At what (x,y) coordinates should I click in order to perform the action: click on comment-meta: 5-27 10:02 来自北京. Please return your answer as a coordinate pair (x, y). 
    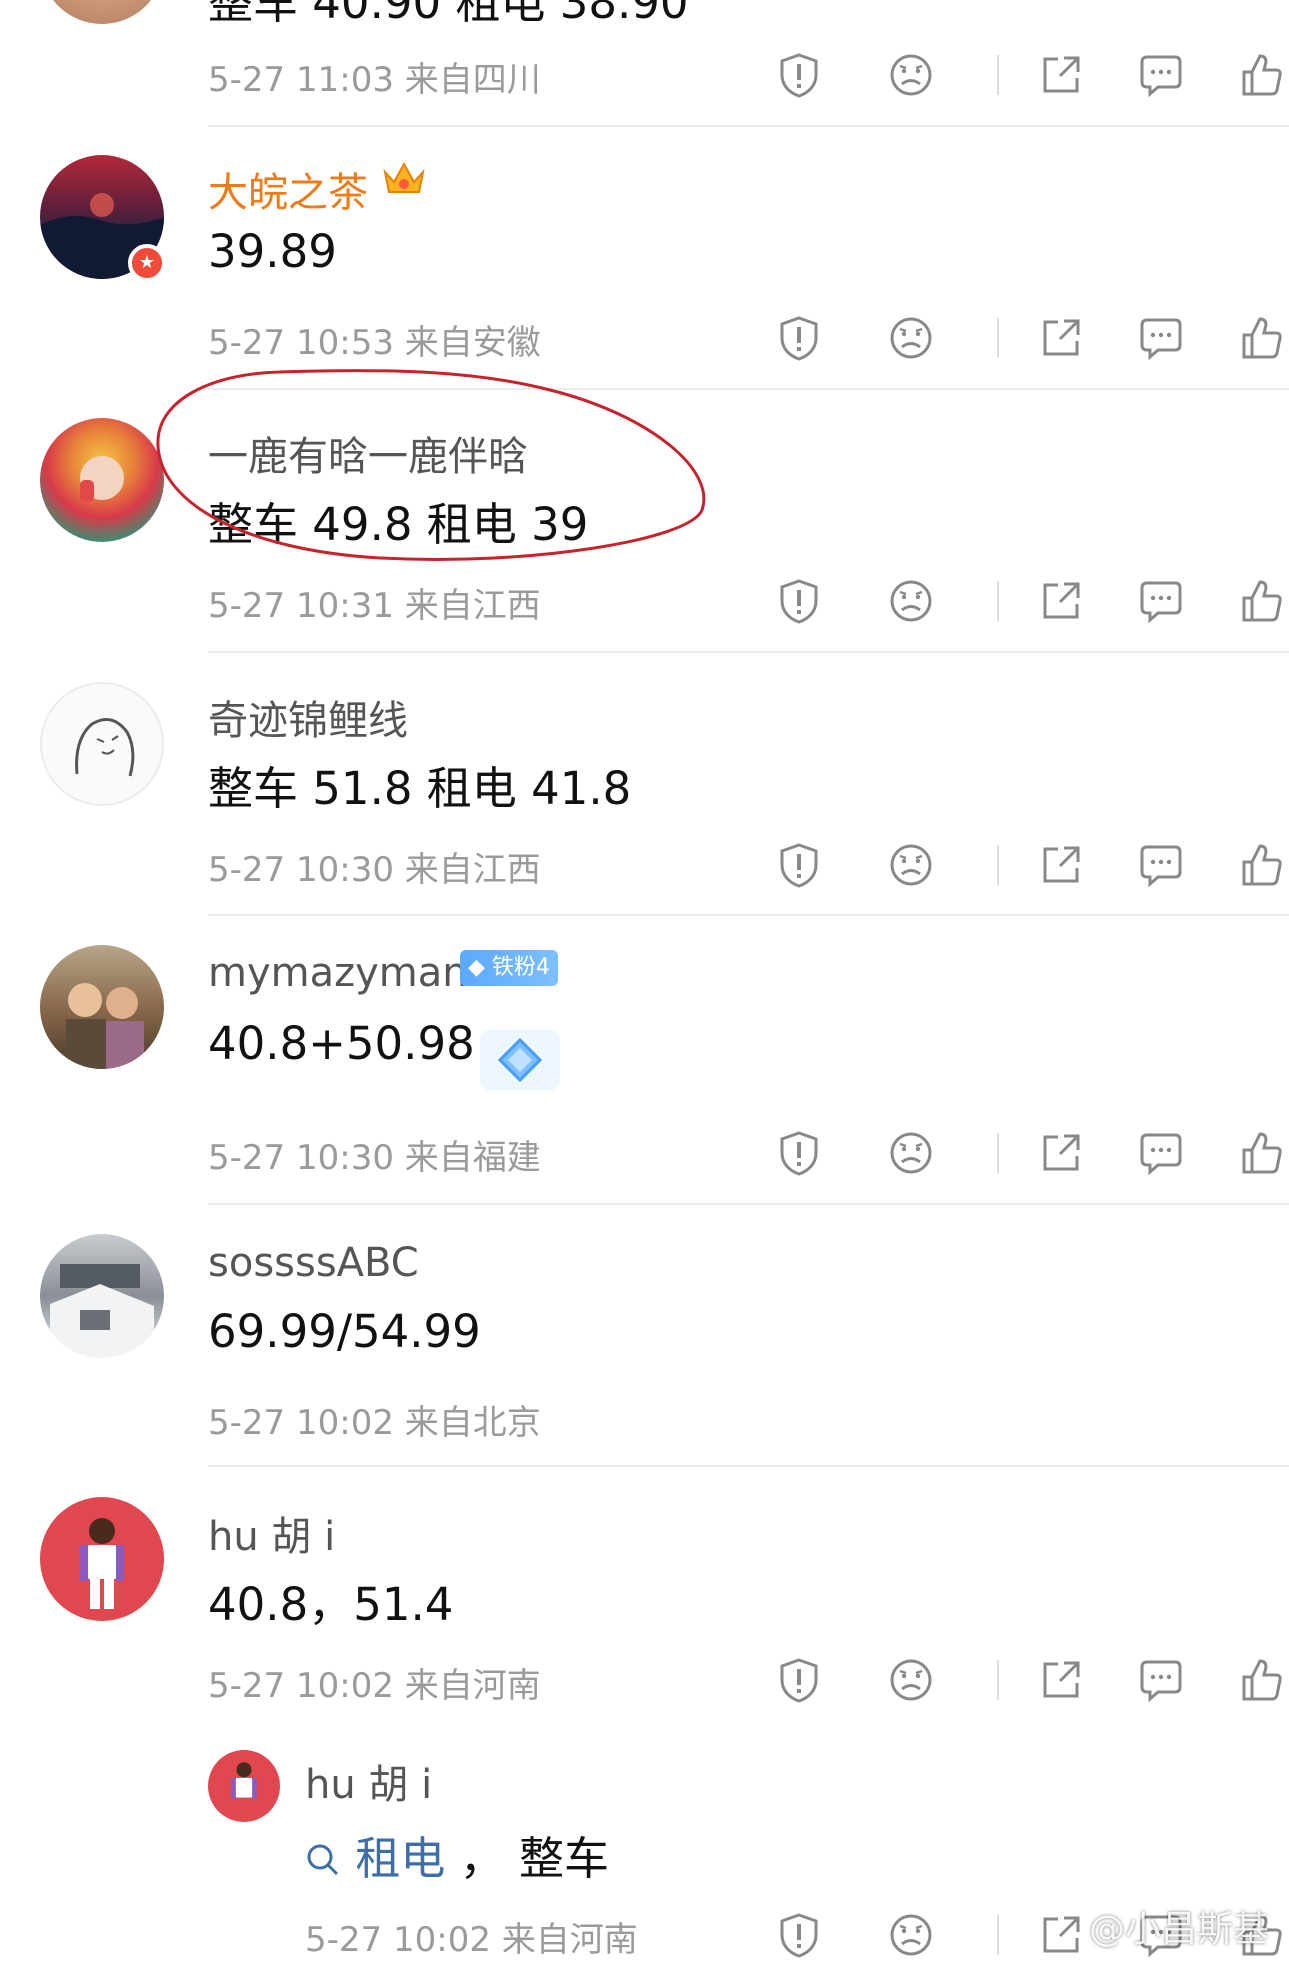
    Looking at the image, I should click on (374, 1423).